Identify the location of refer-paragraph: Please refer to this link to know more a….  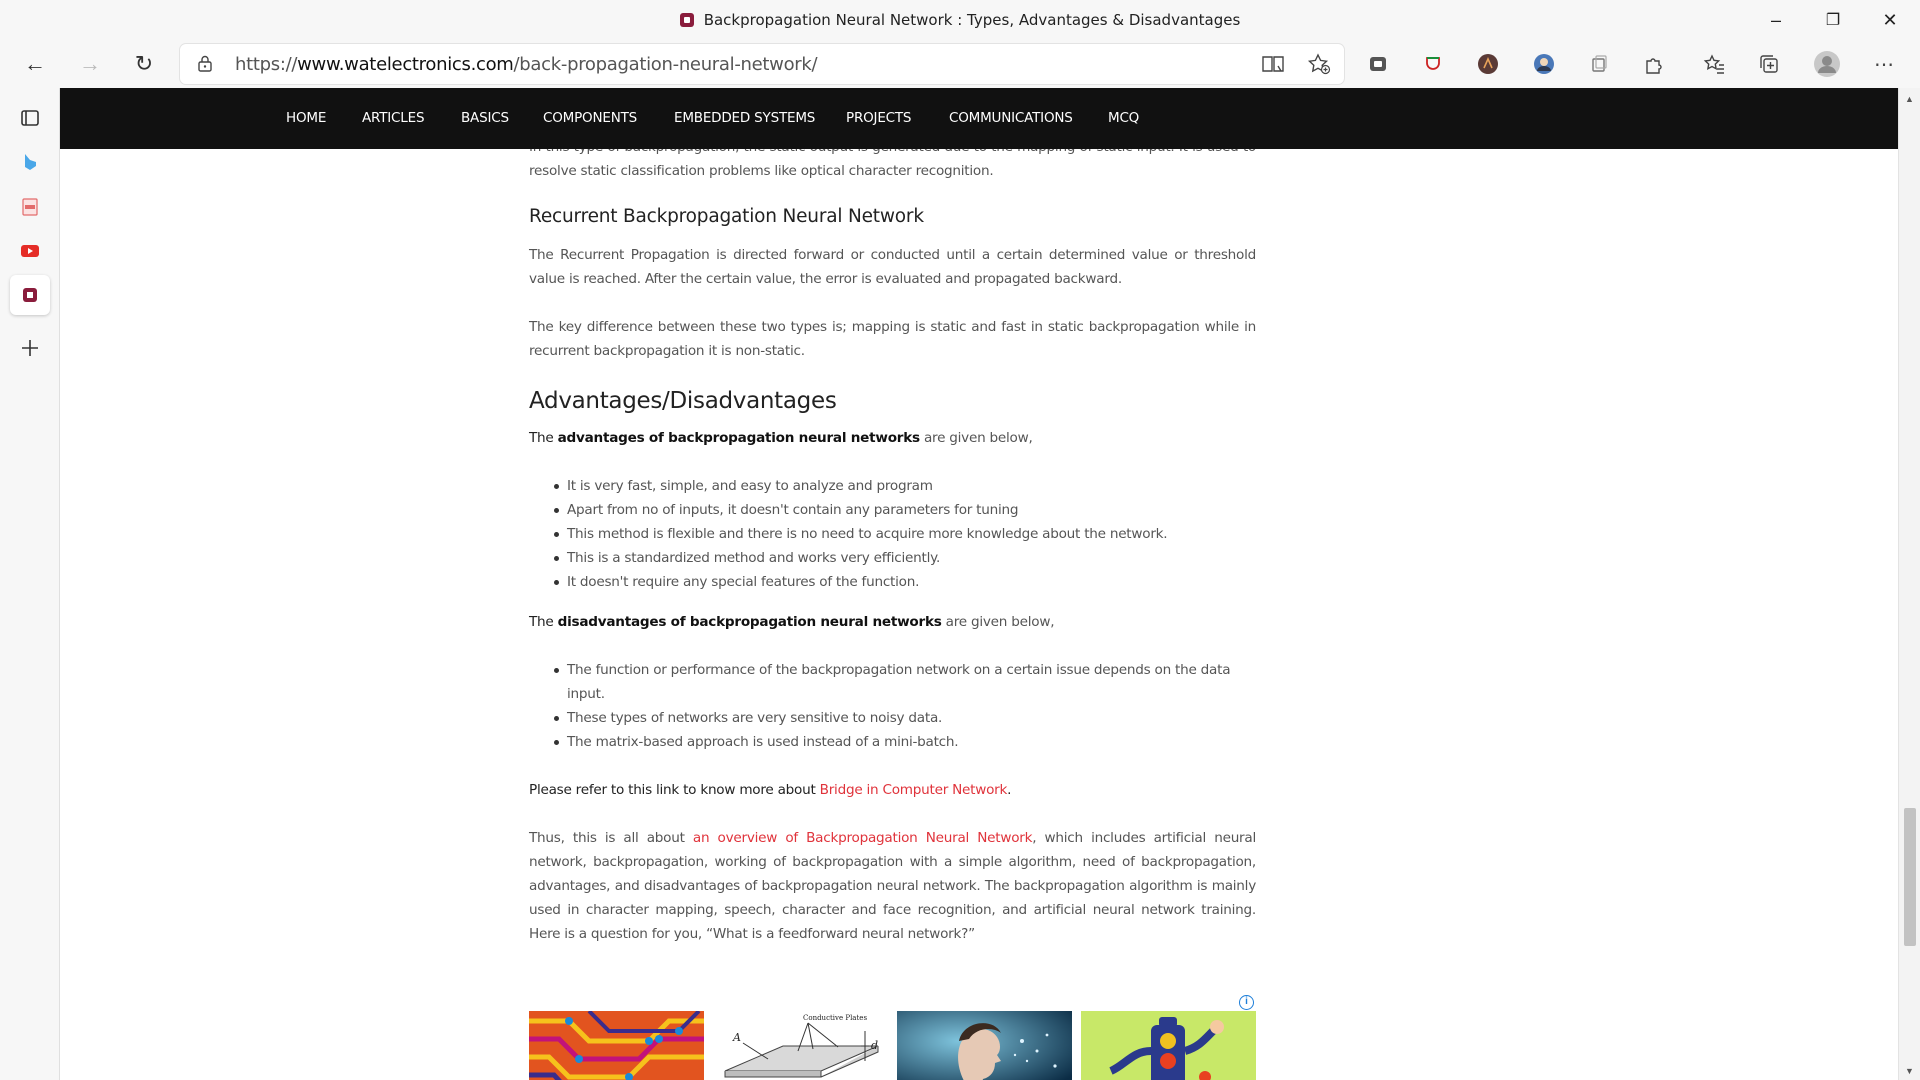
(892, 790).